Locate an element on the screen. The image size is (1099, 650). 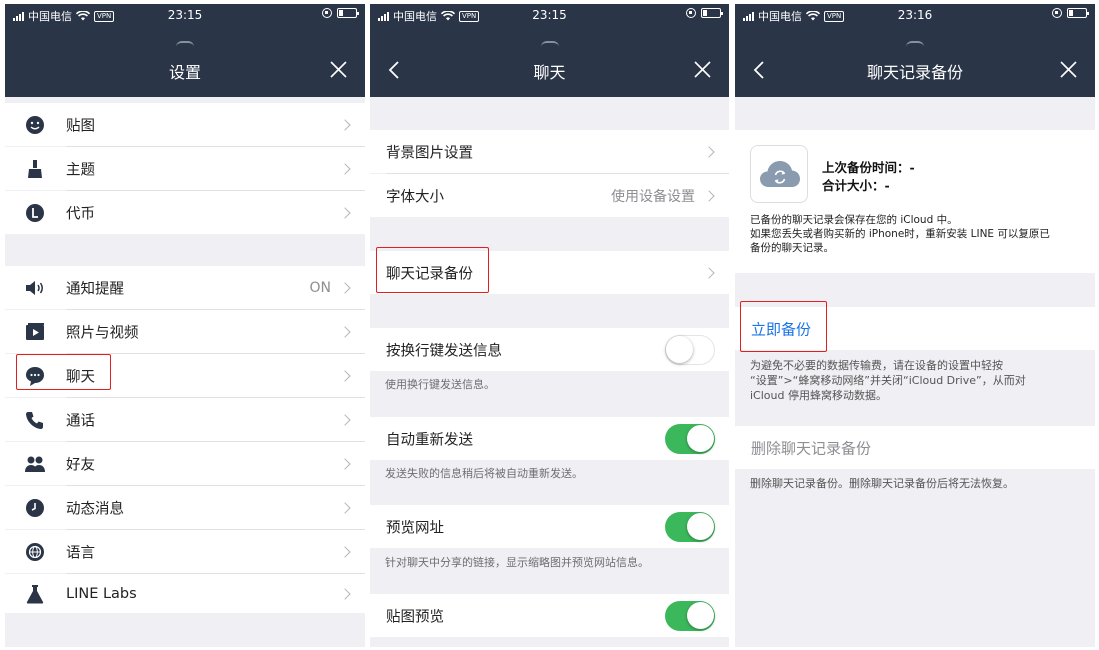
delete-backup-button: 删除聊天记录备份 is located at coordinates (811, 447).